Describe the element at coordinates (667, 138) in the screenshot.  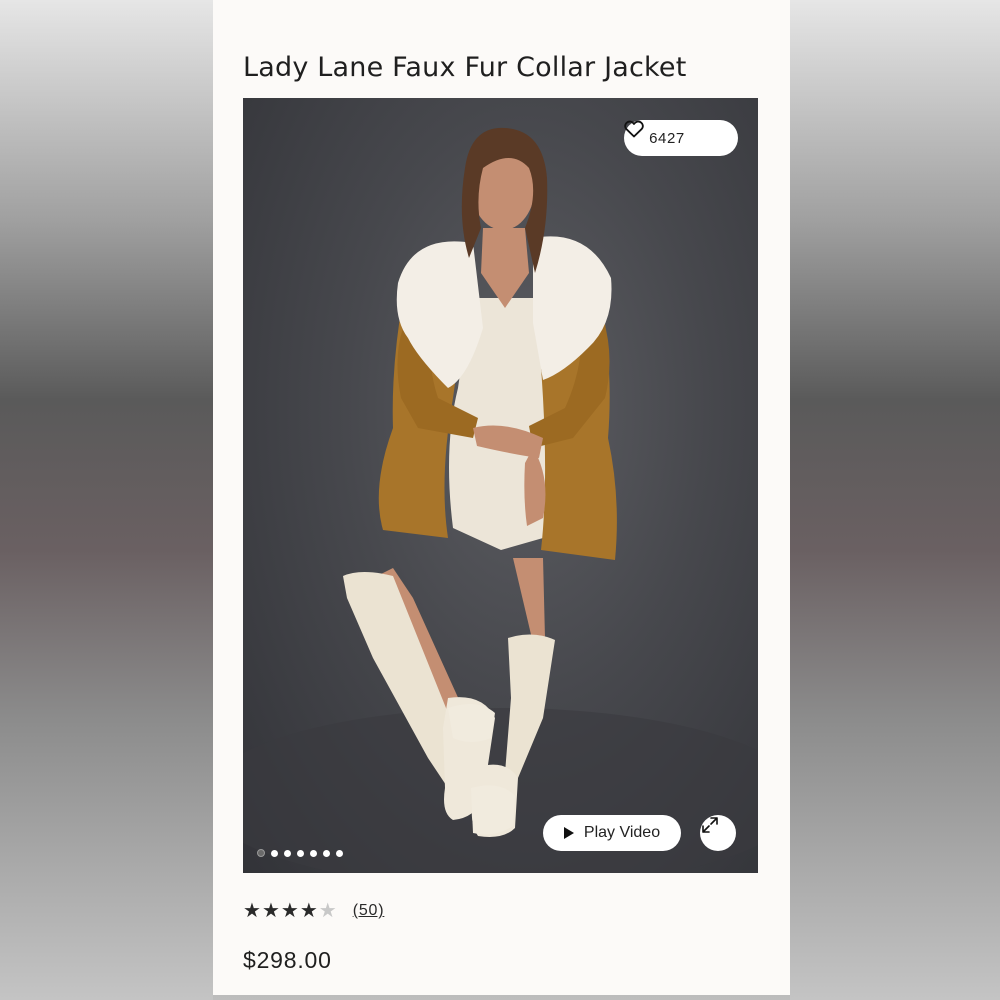
I see `favorite-count: 6427` at that location.